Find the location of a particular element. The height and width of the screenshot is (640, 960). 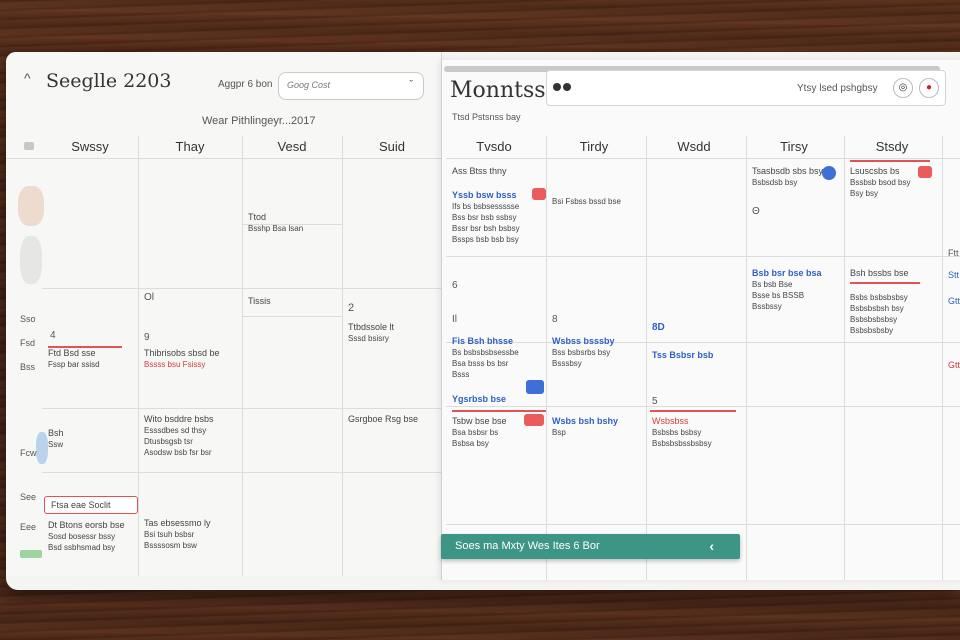

calendar-grid-icon is located at coordinates (29, 146).